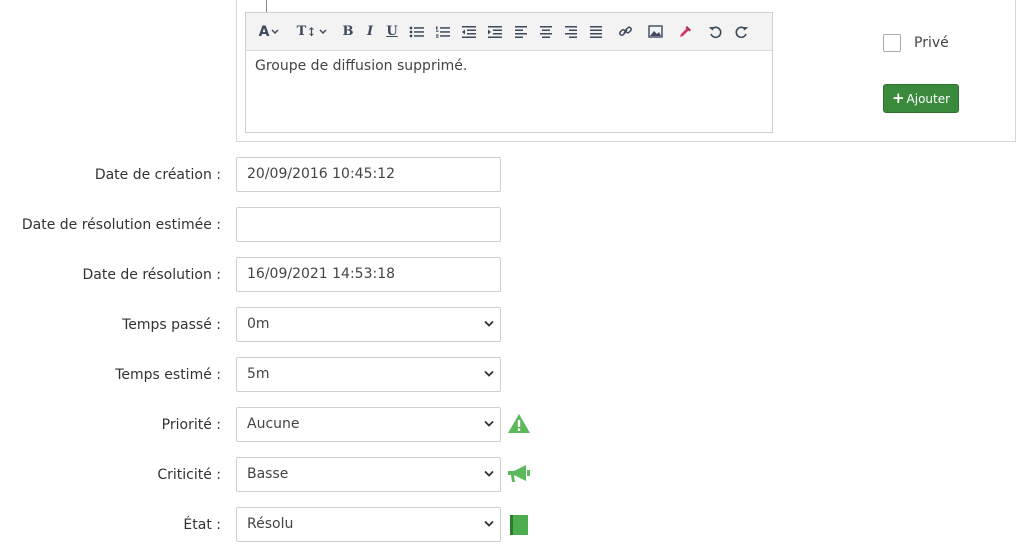  What do you see at coordinates (368, 374) in the screenshot?
I see `estimated-time-select: 5m` at bounding box center [368, 374].